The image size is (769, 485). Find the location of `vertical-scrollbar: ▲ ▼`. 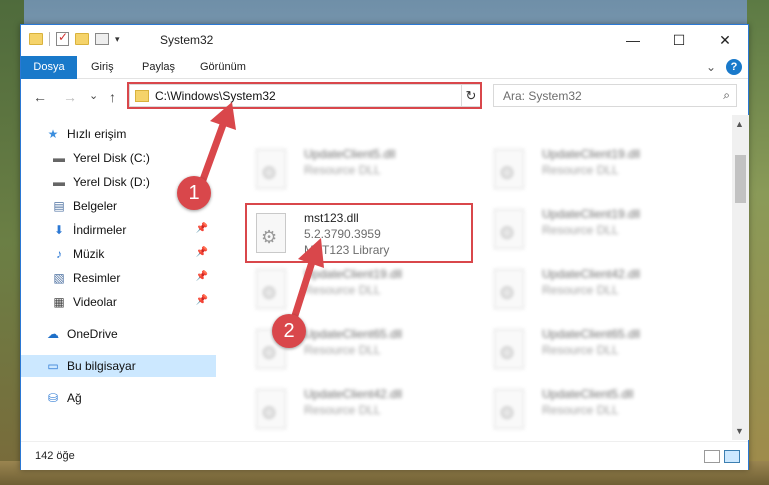

vertical-scrollbar: ▲ ▼ is located at coordinates (740, 277).